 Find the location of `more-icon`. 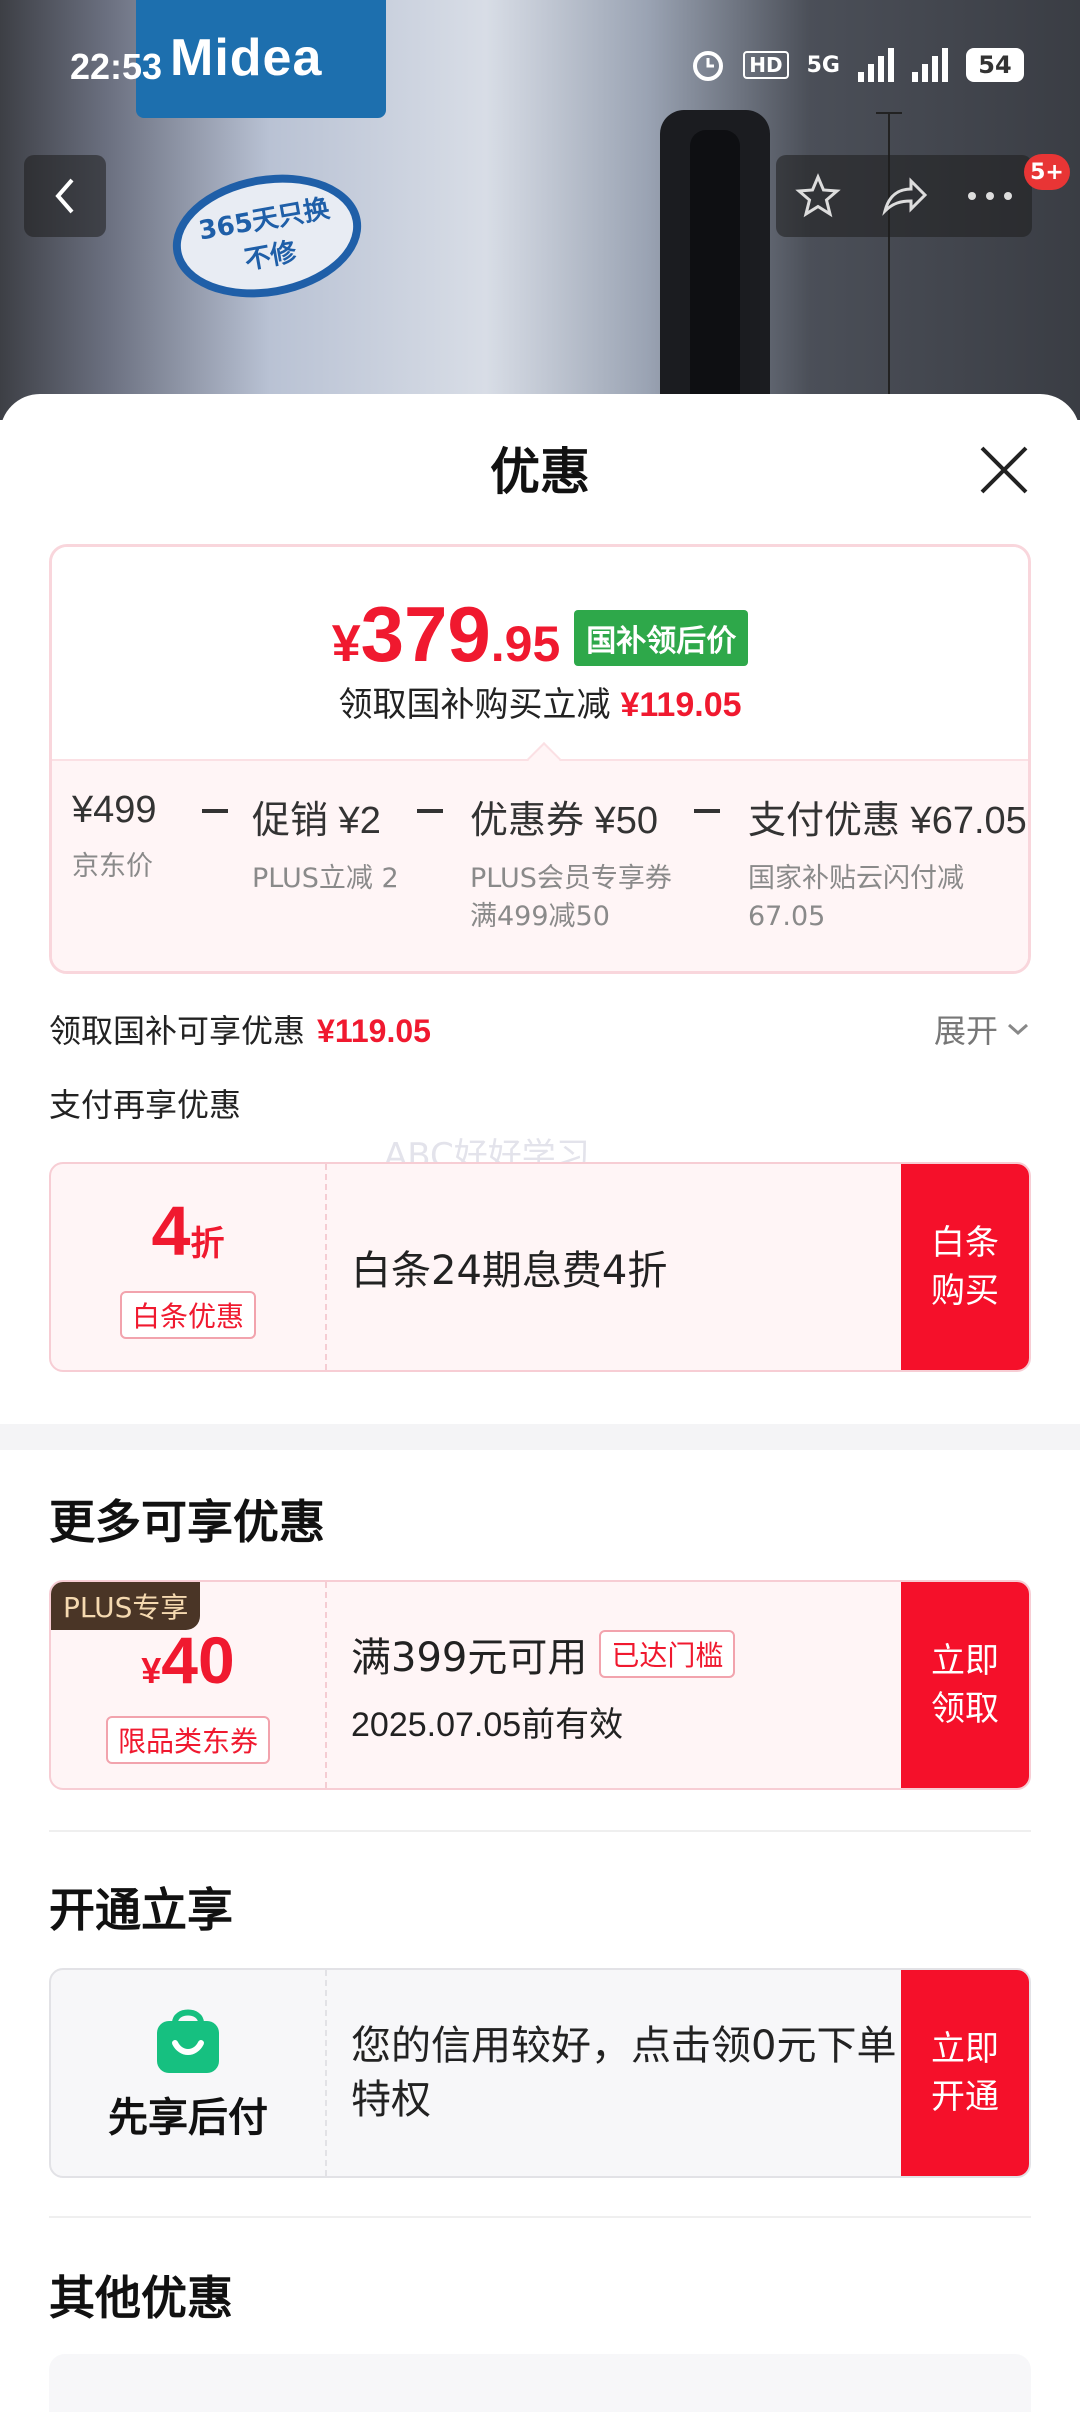

more-icon is located at coordinates (990, 196).